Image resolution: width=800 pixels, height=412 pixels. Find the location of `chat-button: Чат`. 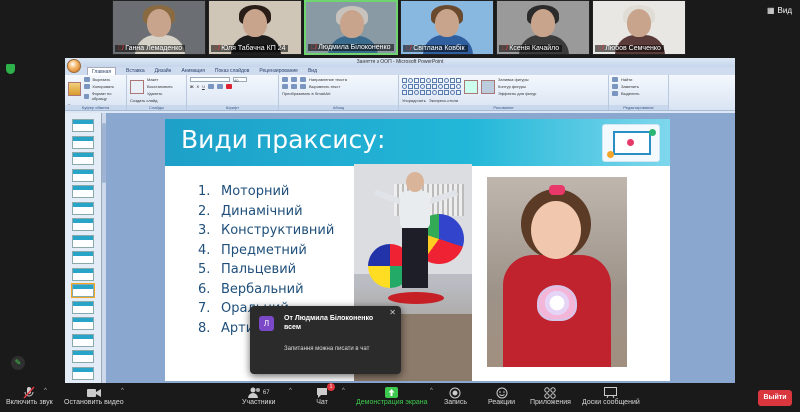

chat-button: Чат is located at coordinates (322, 396).